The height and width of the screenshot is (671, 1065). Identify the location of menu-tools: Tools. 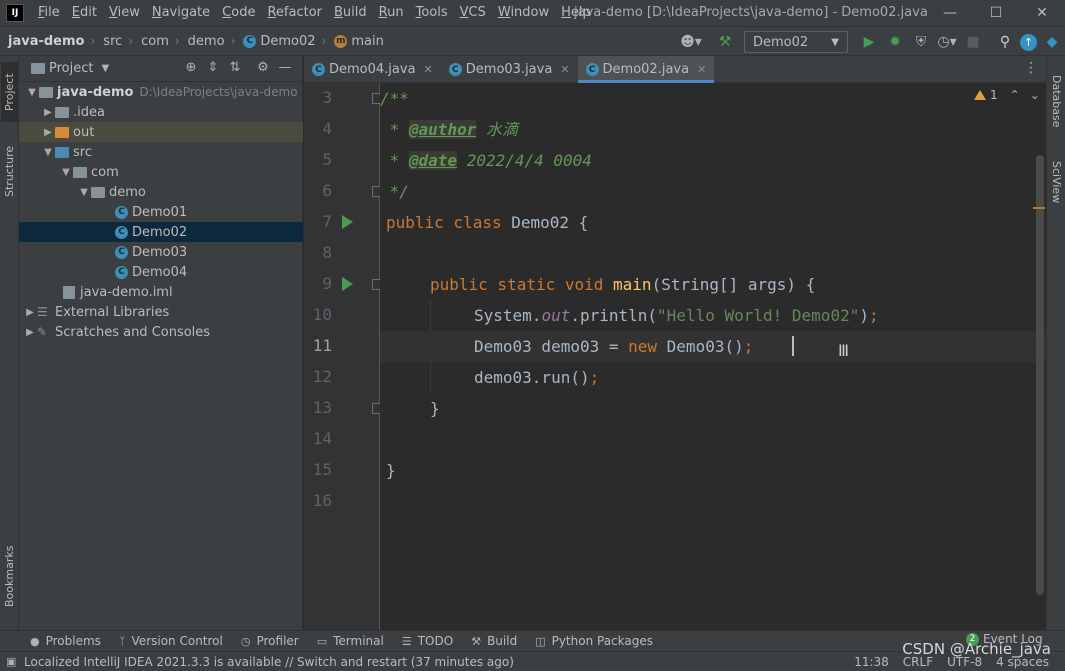
(432, 13).